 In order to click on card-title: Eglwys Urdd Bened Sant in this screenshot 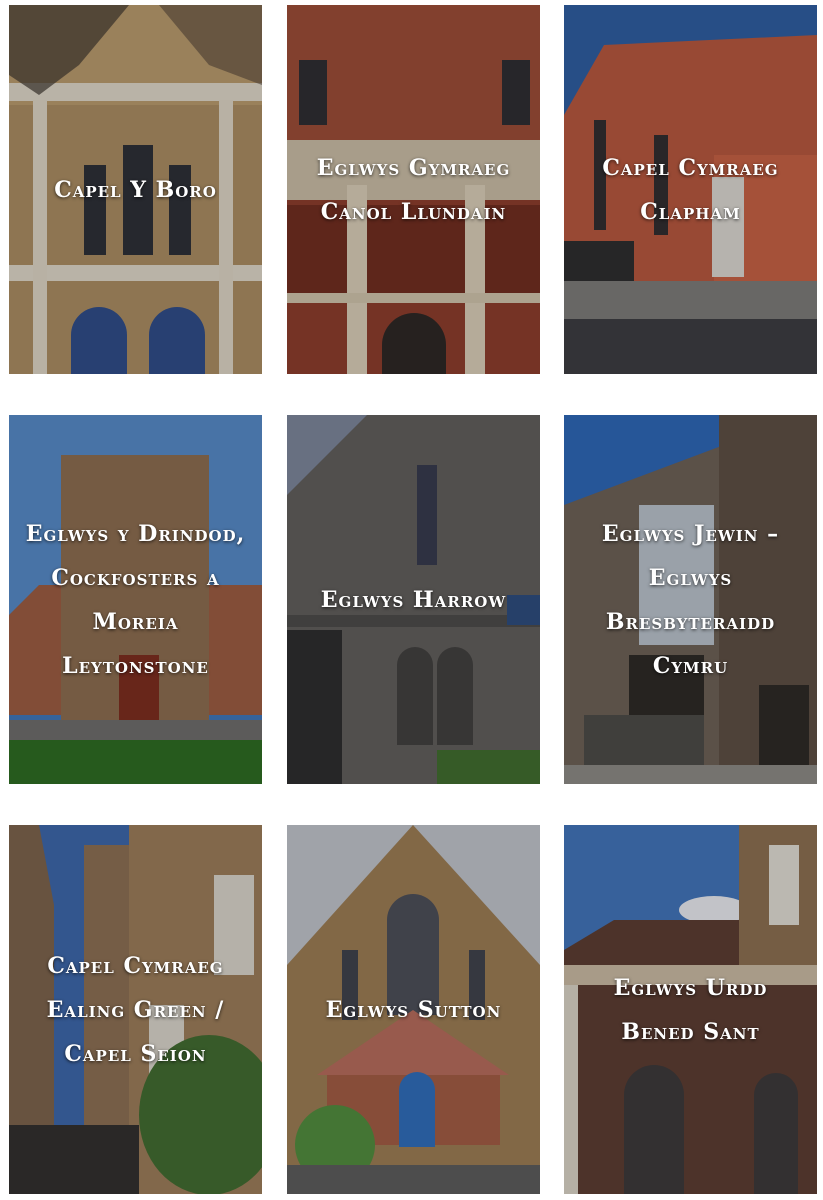, I will do `click(690, 1009)`.